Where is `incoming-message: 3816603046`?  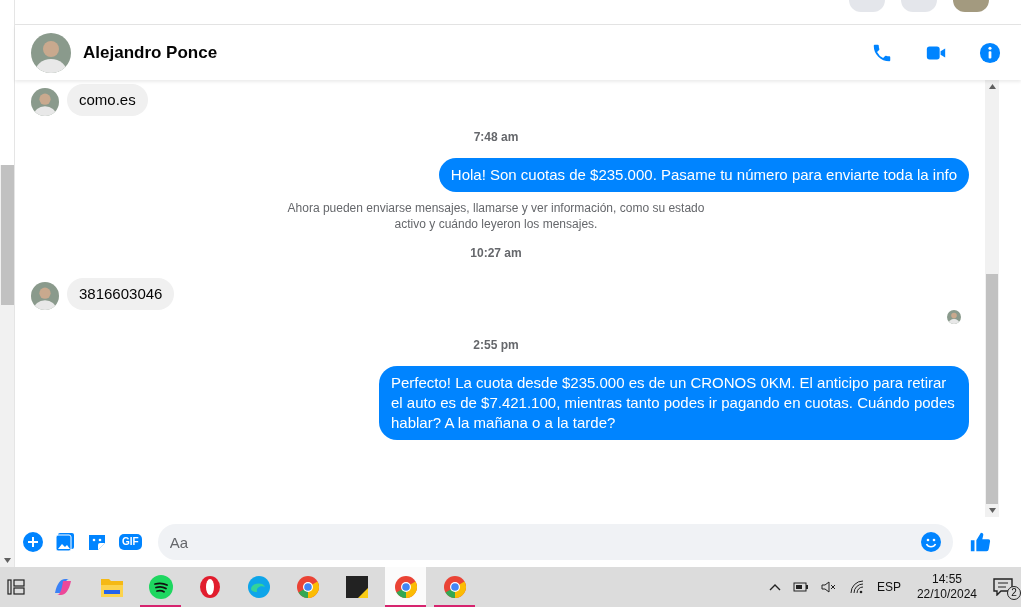
incoming-message: 3816603046 is located at coordinates (121, 294).